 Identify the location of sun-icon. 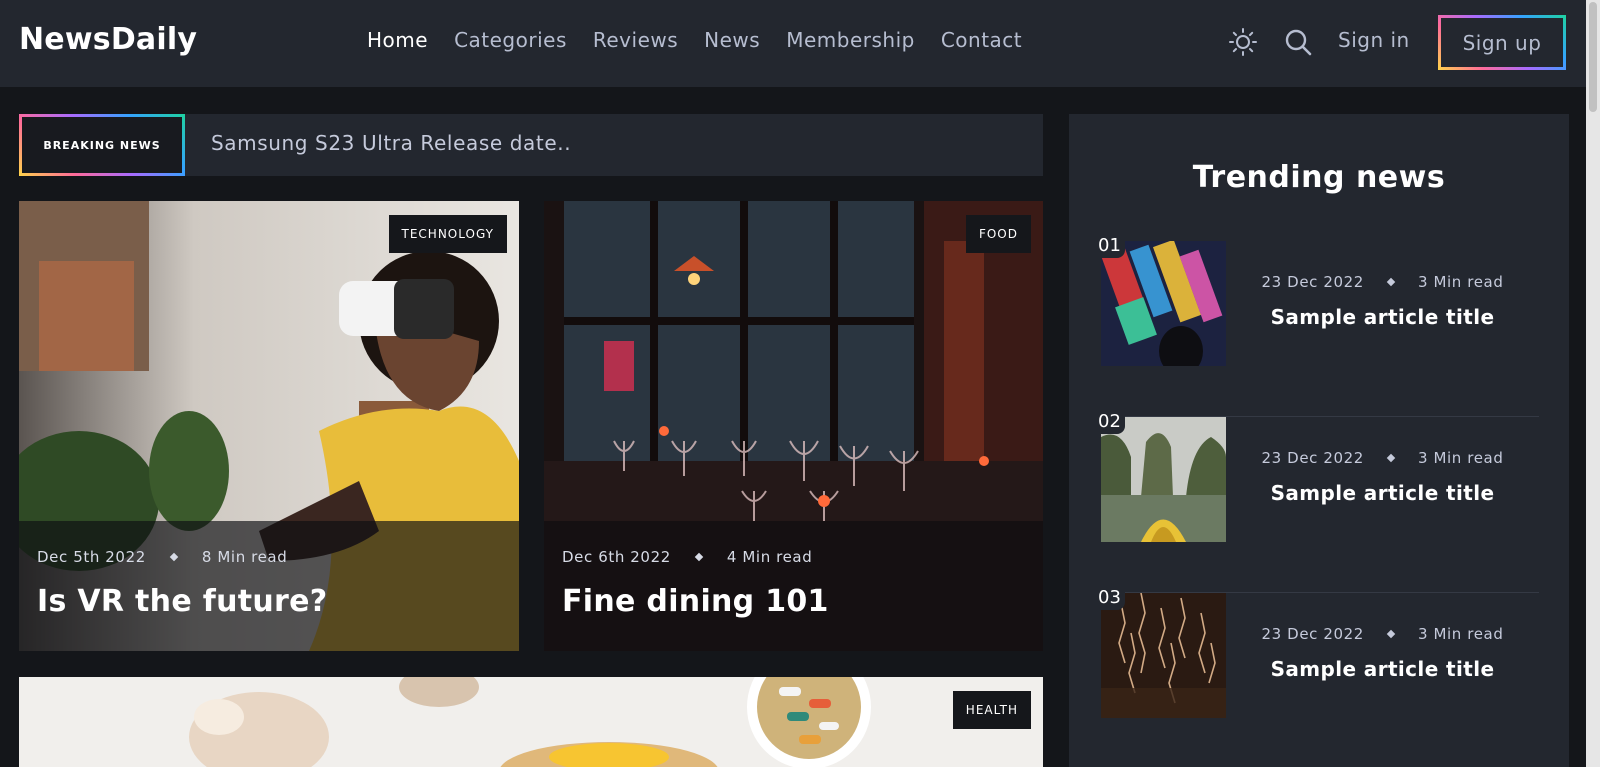
(1243, 42).